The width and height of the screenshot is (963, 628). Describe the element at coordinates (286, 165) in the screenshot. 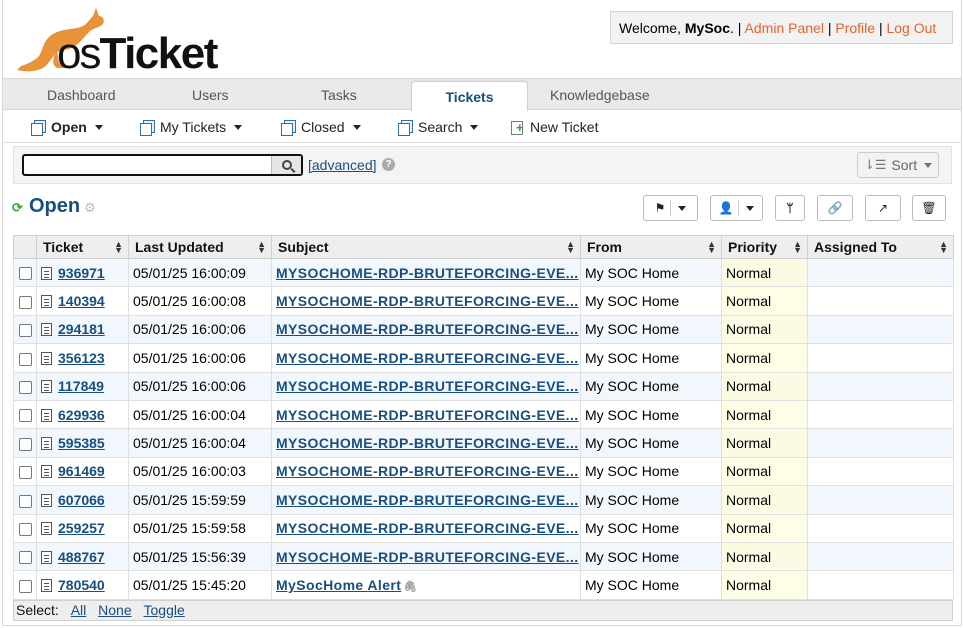

I see `search-button` at that location.